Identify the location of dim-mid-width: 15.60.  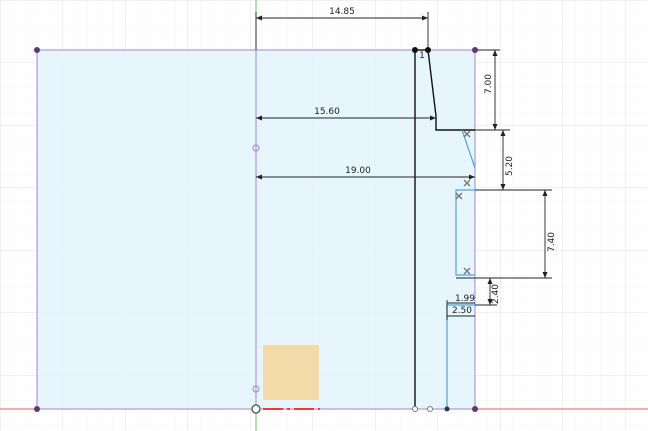
(327, 112).